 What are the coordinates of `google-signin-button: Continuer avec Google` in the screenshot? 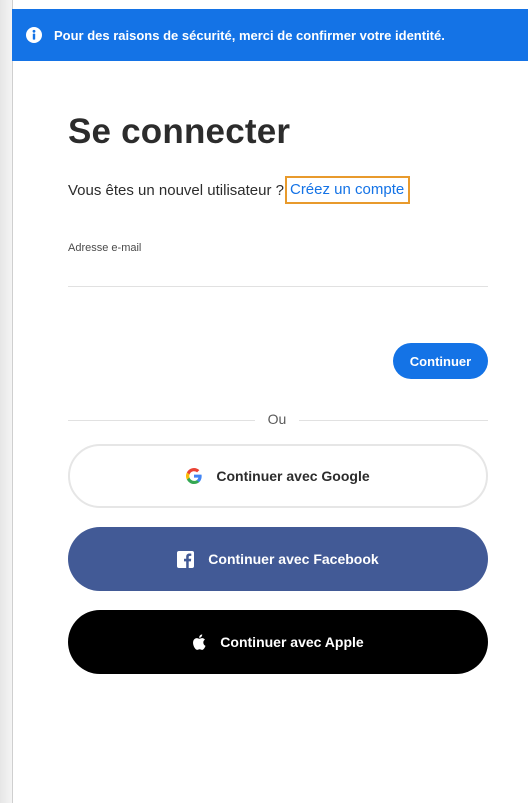 It's located at (278, 476).